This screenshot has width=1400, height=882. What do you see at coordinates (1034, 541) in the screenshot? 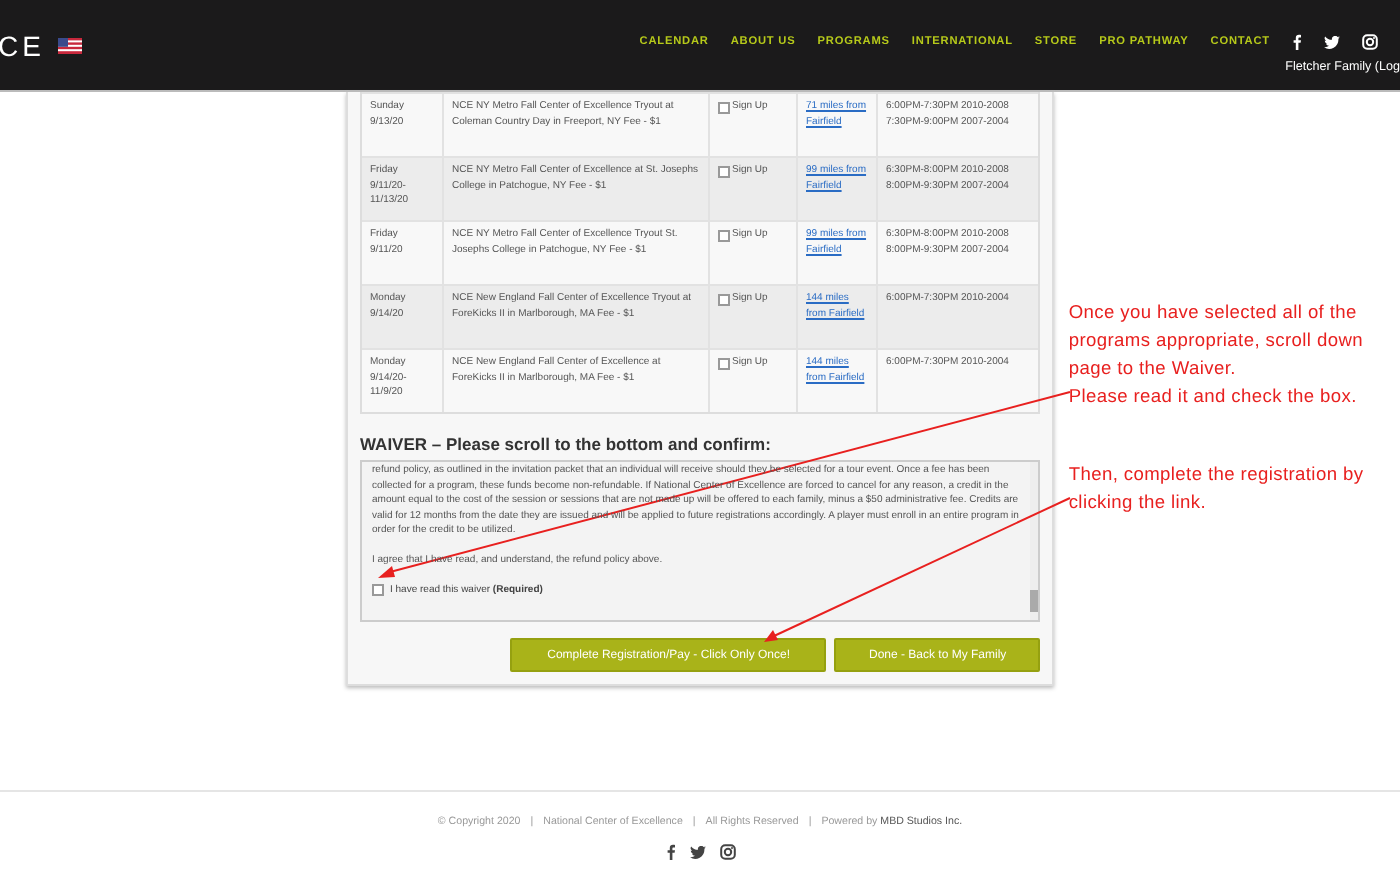
I see `scrollbar` at bounding box center [1034, 541].